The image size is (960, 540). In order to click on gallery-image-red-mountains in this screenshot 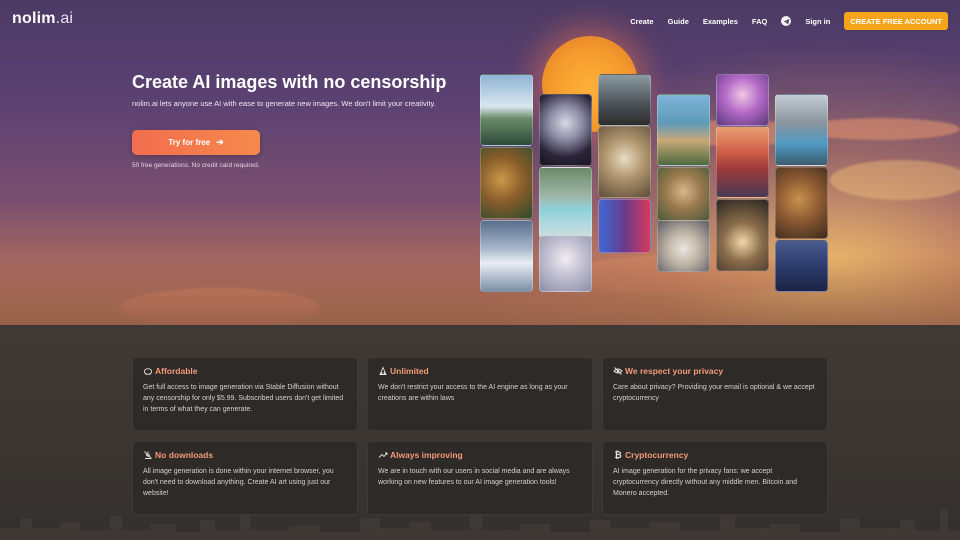, I will do `click(742, 162)`.